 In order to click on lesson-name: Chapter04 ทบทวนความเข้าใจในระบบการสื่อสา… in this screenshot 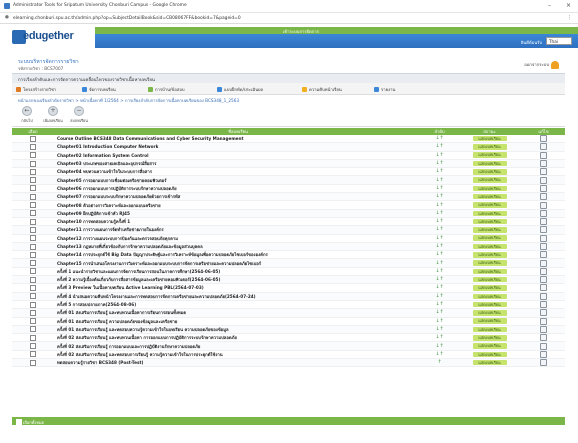, I will do `click(238, 172)`.